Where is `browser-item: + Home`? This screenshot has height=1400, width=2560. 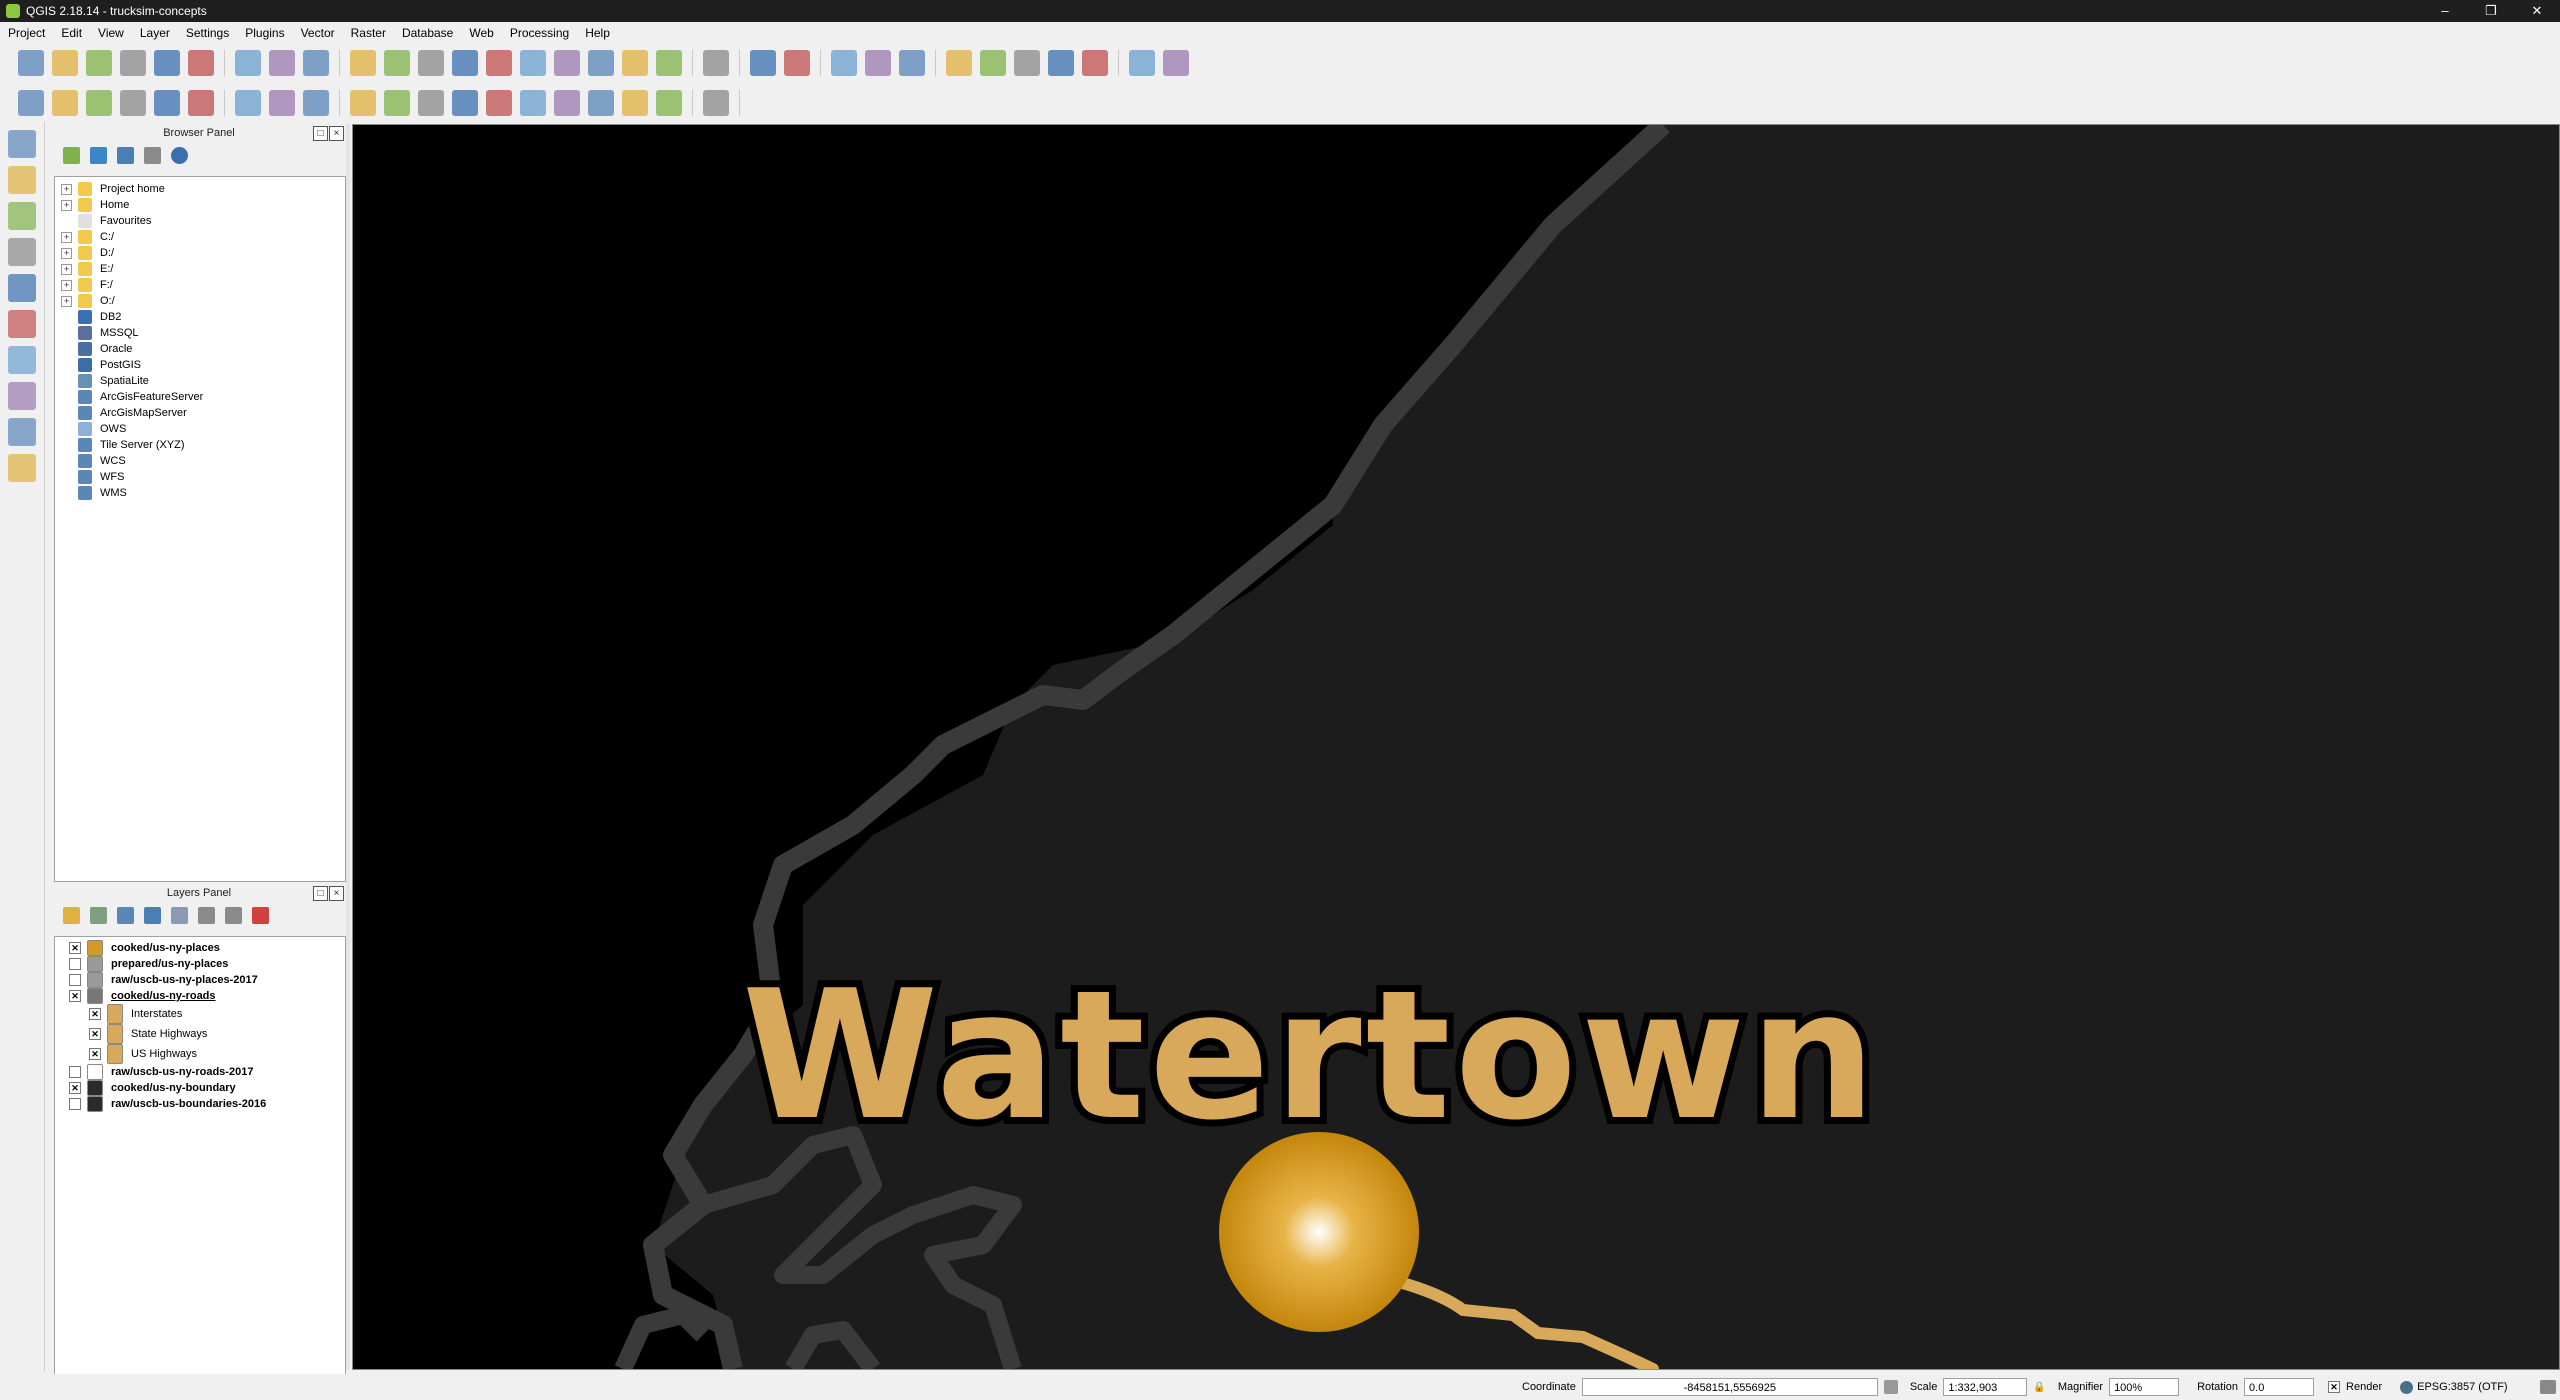 browser-item: + Home is located at coordinates (200, 205).